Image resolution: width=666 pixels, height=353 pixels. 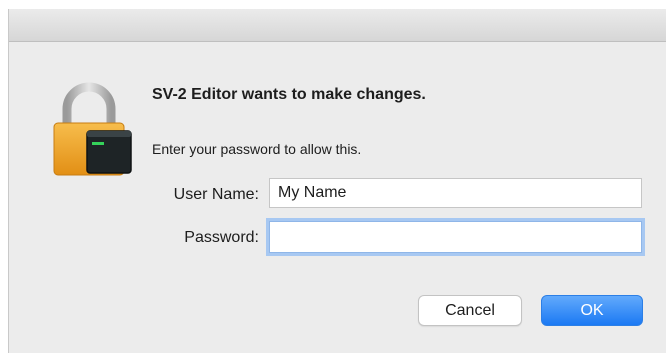 What do you see at coordinates (470, 310) in the screenshot?
I see `cancel-button: Cancel` at bounding box center [470, 310].